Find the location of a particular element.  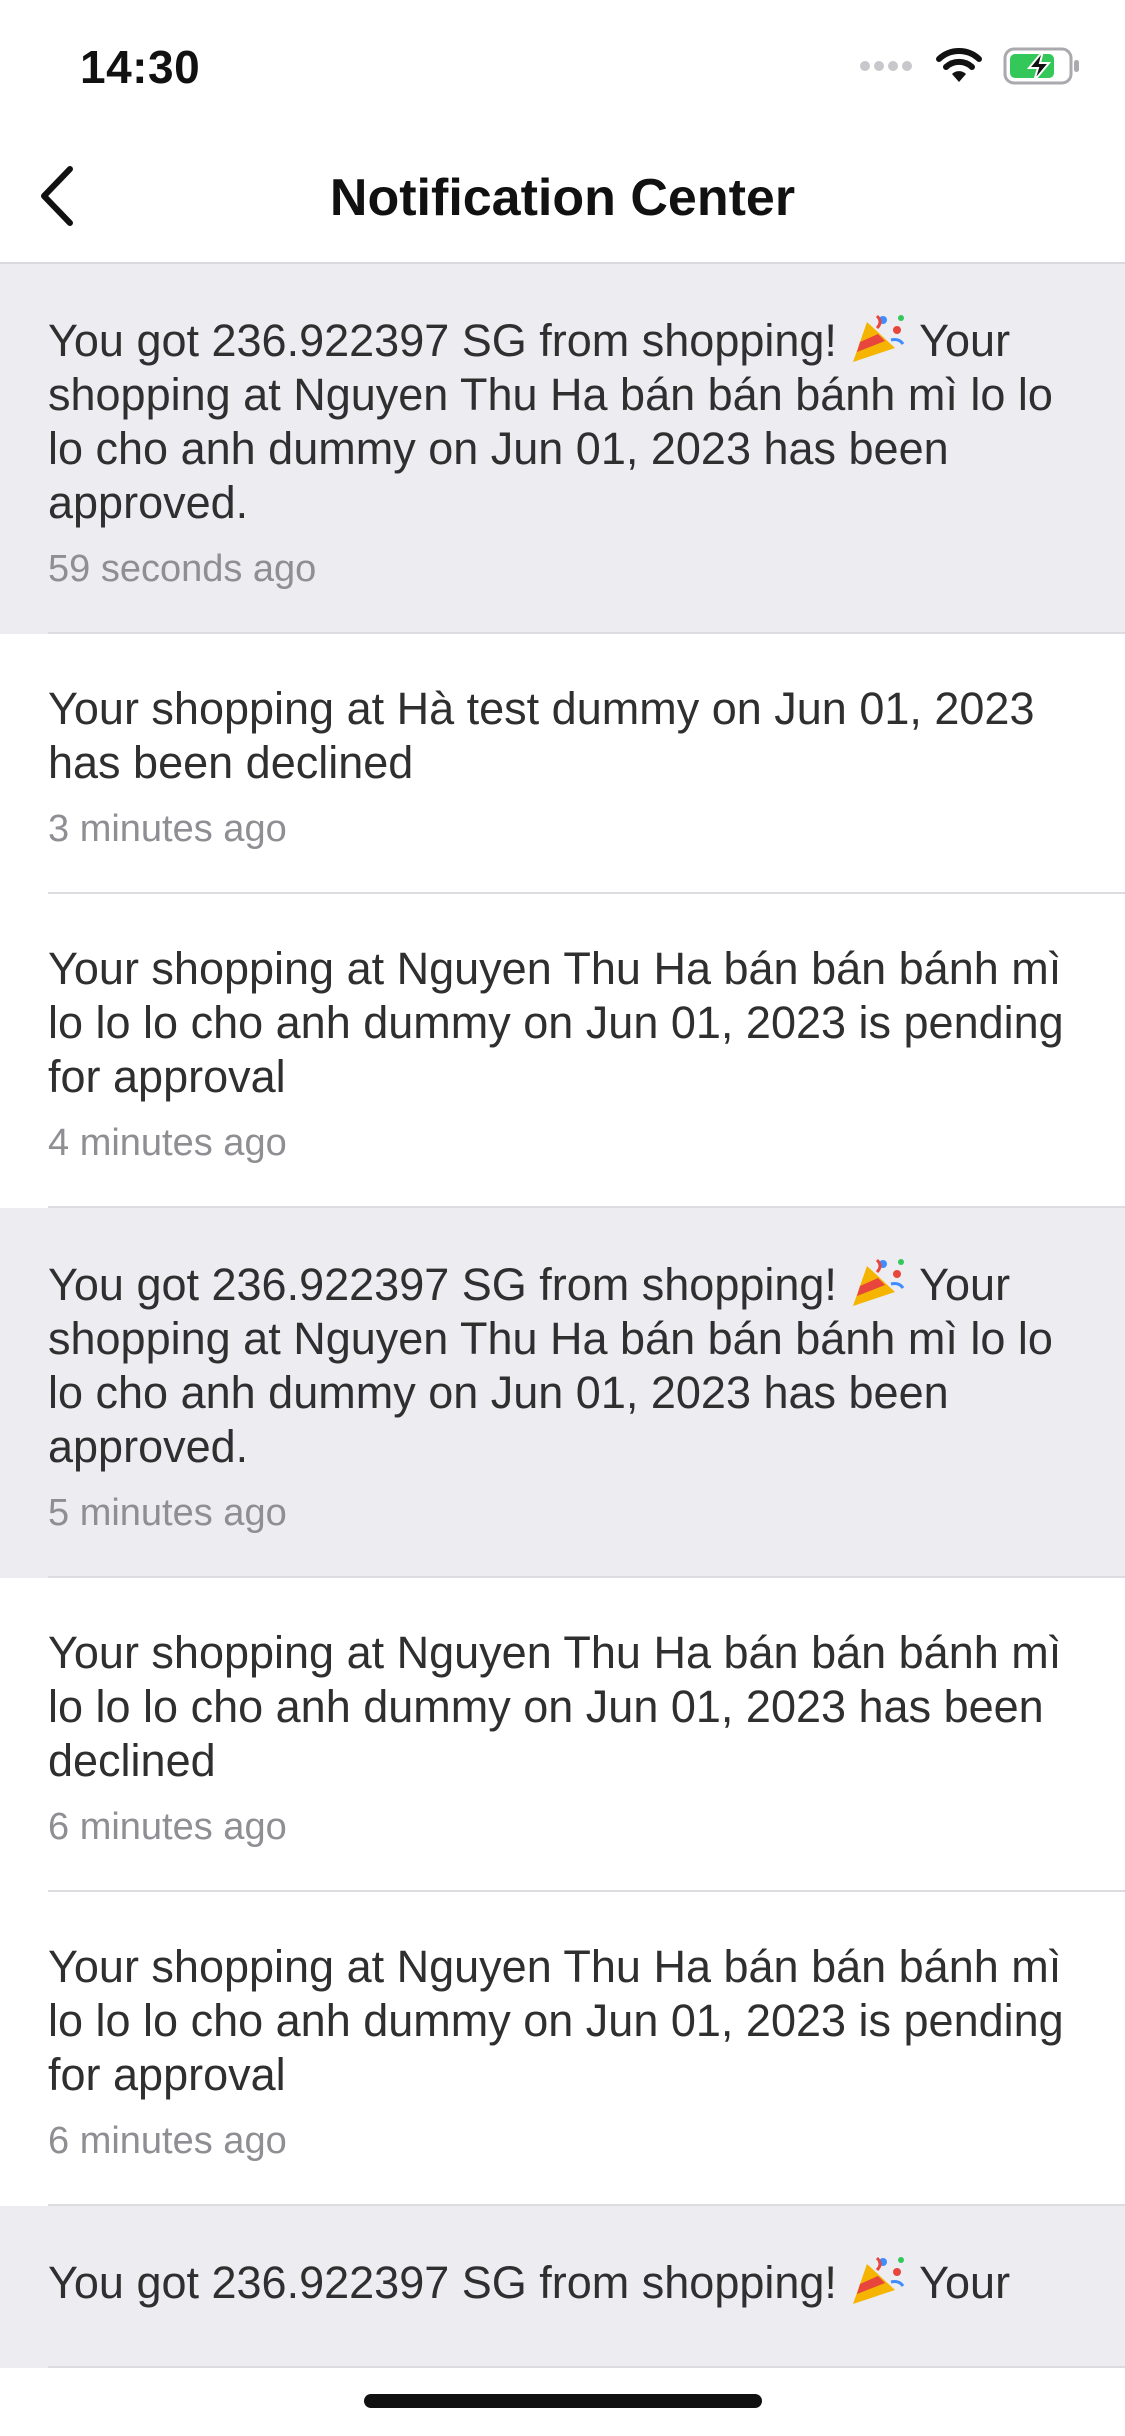

wifi-icon is located at coordinates (959, 68).